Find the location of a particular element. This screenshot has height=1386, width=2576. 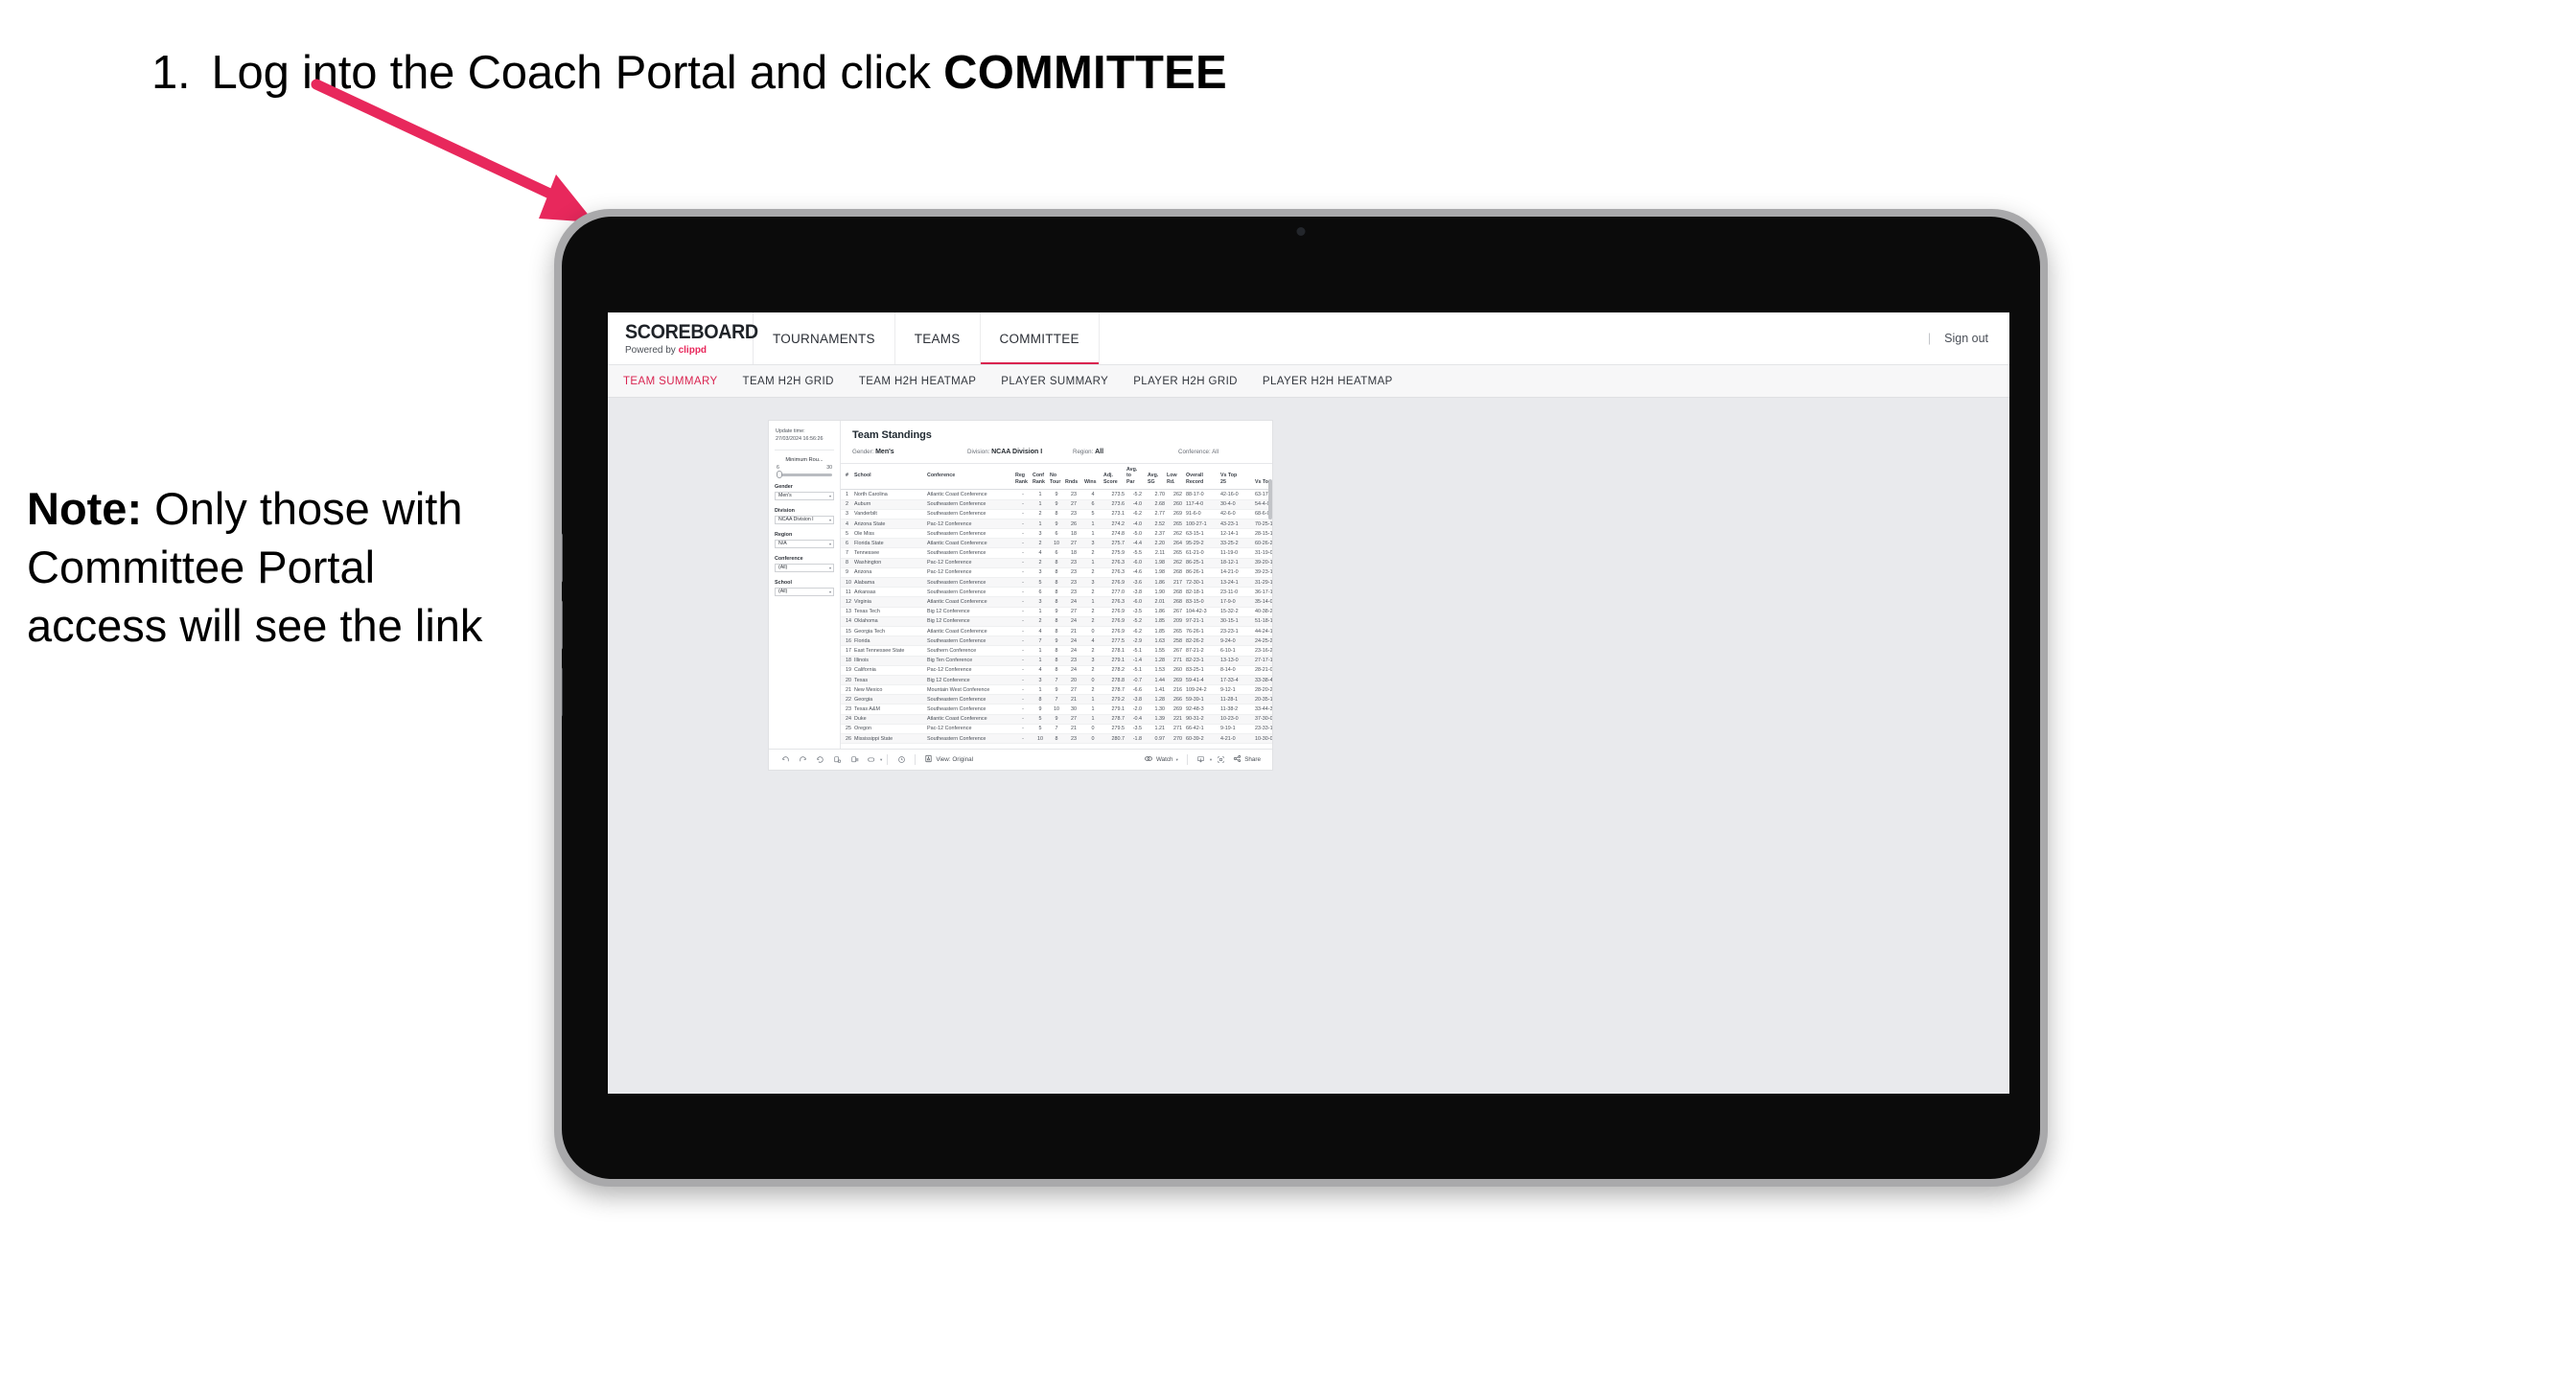

column-header-avg-to-par: Avg. to Par is located at coordinates (1136, 478).